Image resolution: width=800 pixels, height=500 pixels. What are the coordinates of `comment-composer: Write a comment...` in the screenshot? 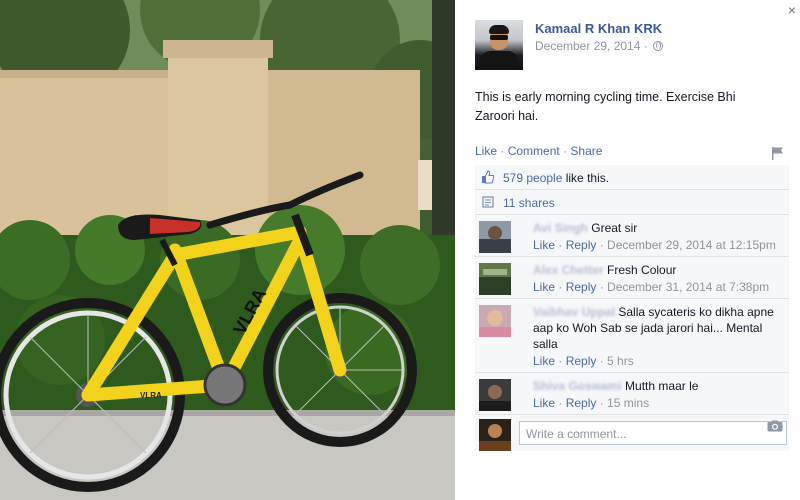 It's located at (632, 433).